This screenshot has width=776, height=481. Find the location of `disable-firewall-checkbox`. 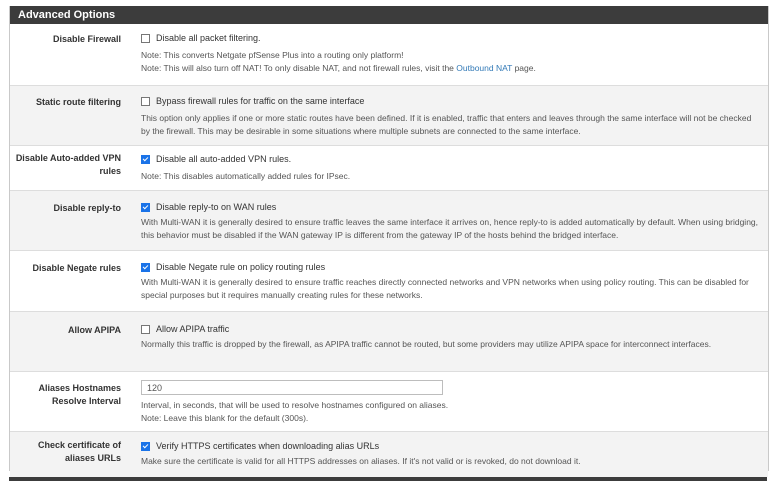

disable-firewall-checkbox is located at coordinates (145, 38).